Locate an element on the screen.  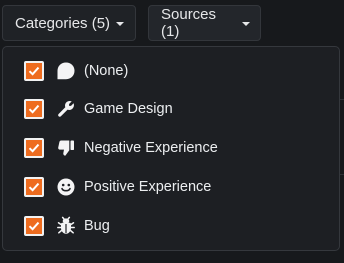
categories-filter-label: Categories (5) is located at coordinates (63, 23).